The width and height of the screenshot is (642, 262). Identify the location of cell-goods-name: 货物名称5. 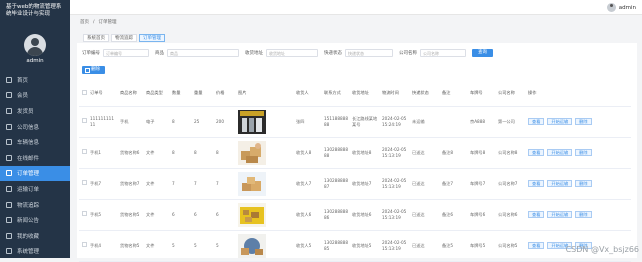
(130, 215).